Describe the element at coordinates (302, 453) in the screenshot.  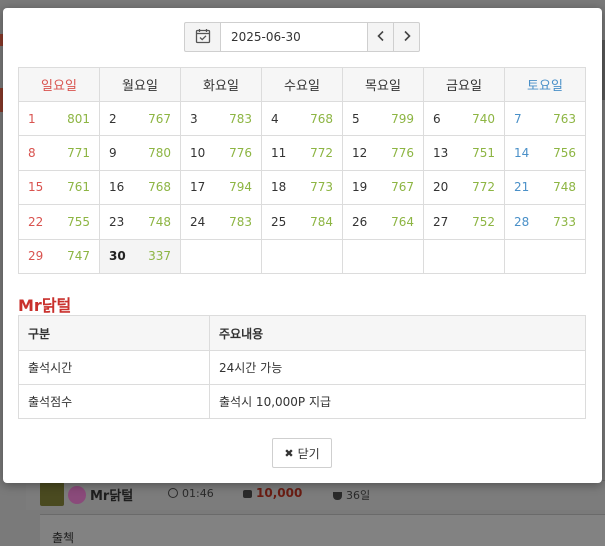
I see `close-button: ✖ 닫기` at that location.